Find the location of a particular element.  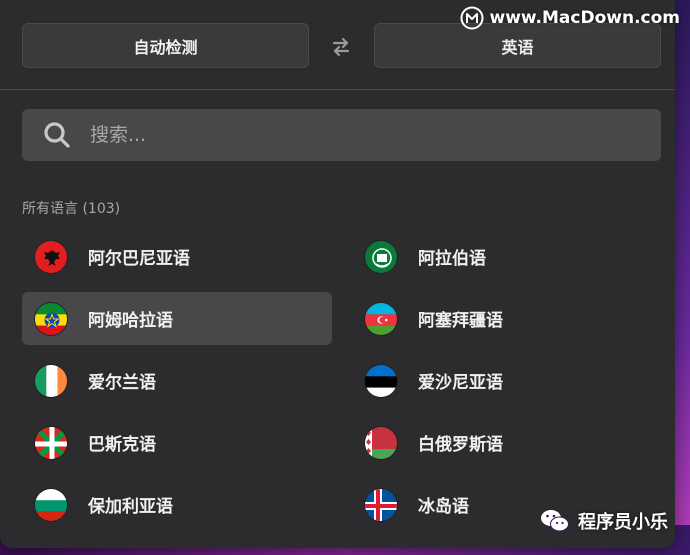

ethiopia-flag-icon is located at coordinates (51, 318).